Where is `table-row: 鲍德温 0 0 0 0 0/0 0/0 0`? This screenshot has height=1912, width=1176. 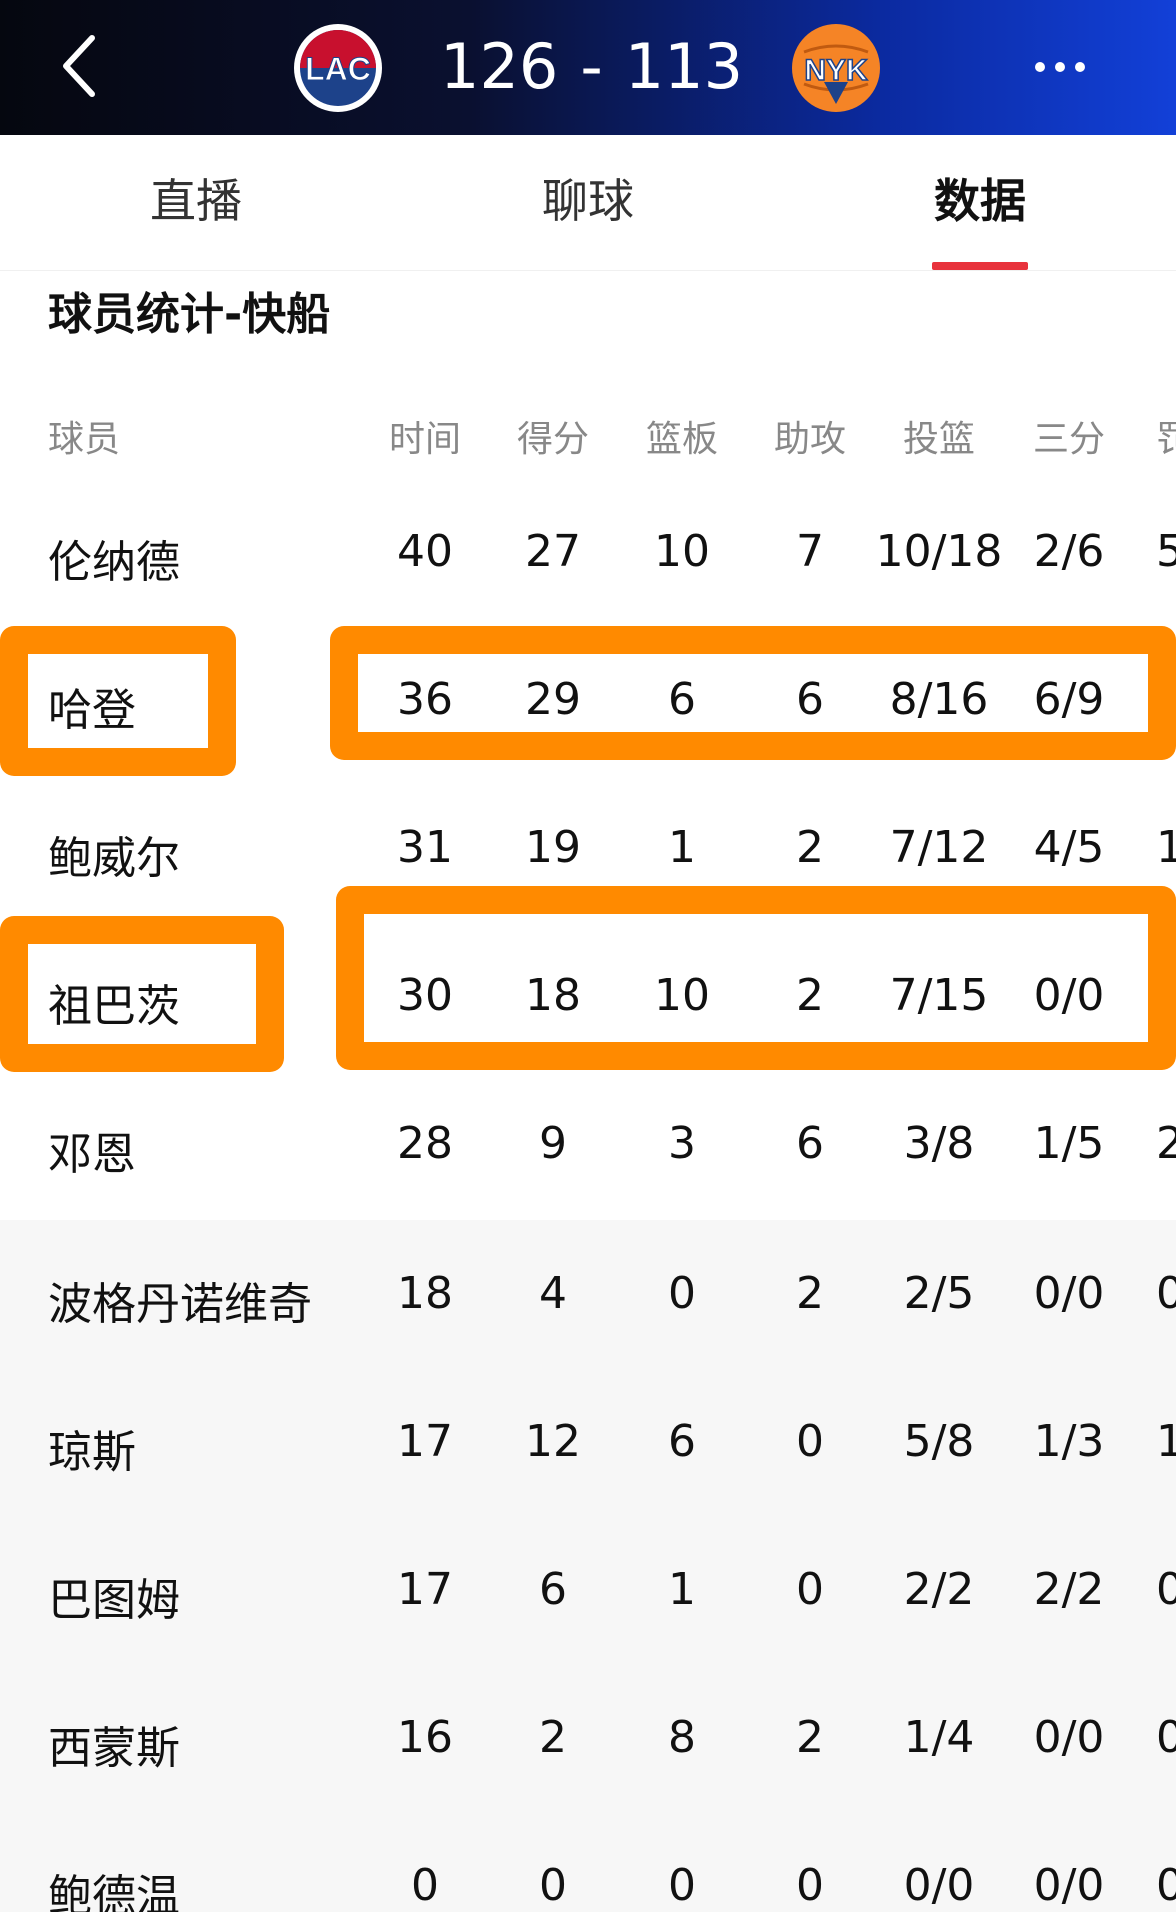 table-row: 鲍德温 0 0 0 0 0/0 0/0 0 is located at coordinates (588, 1862).